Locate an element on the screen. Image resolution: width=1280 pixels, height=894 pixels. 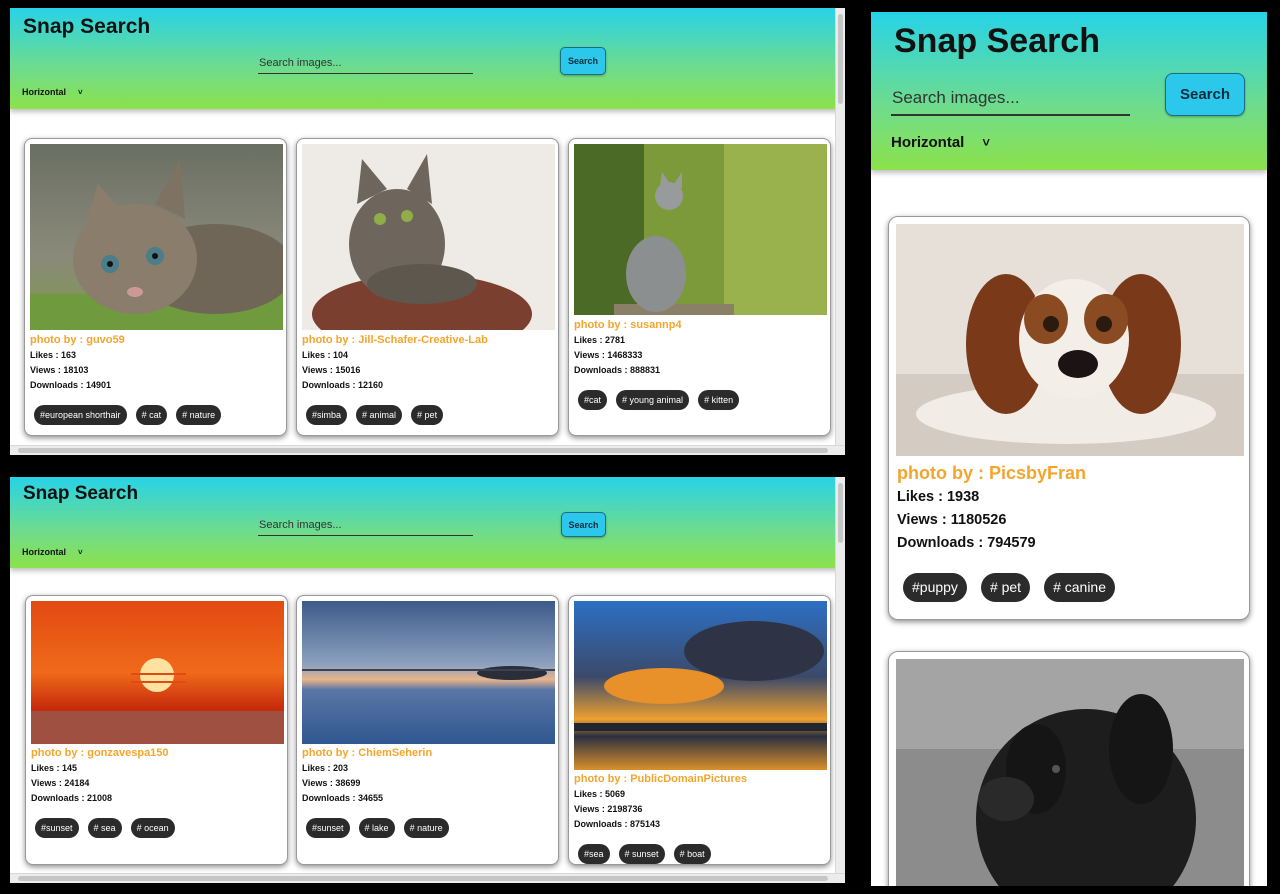
downloads-stat: Downloads : 12160 is located at coordinates (343, 385).